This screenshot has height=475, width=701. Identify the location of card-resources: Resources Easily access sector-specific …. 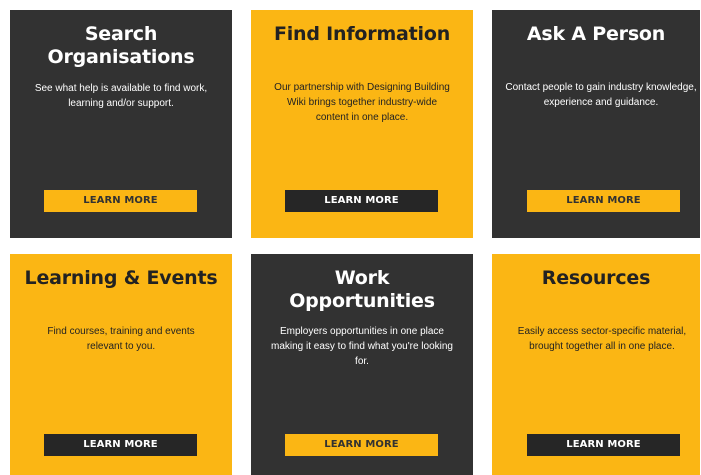
(596, 364).